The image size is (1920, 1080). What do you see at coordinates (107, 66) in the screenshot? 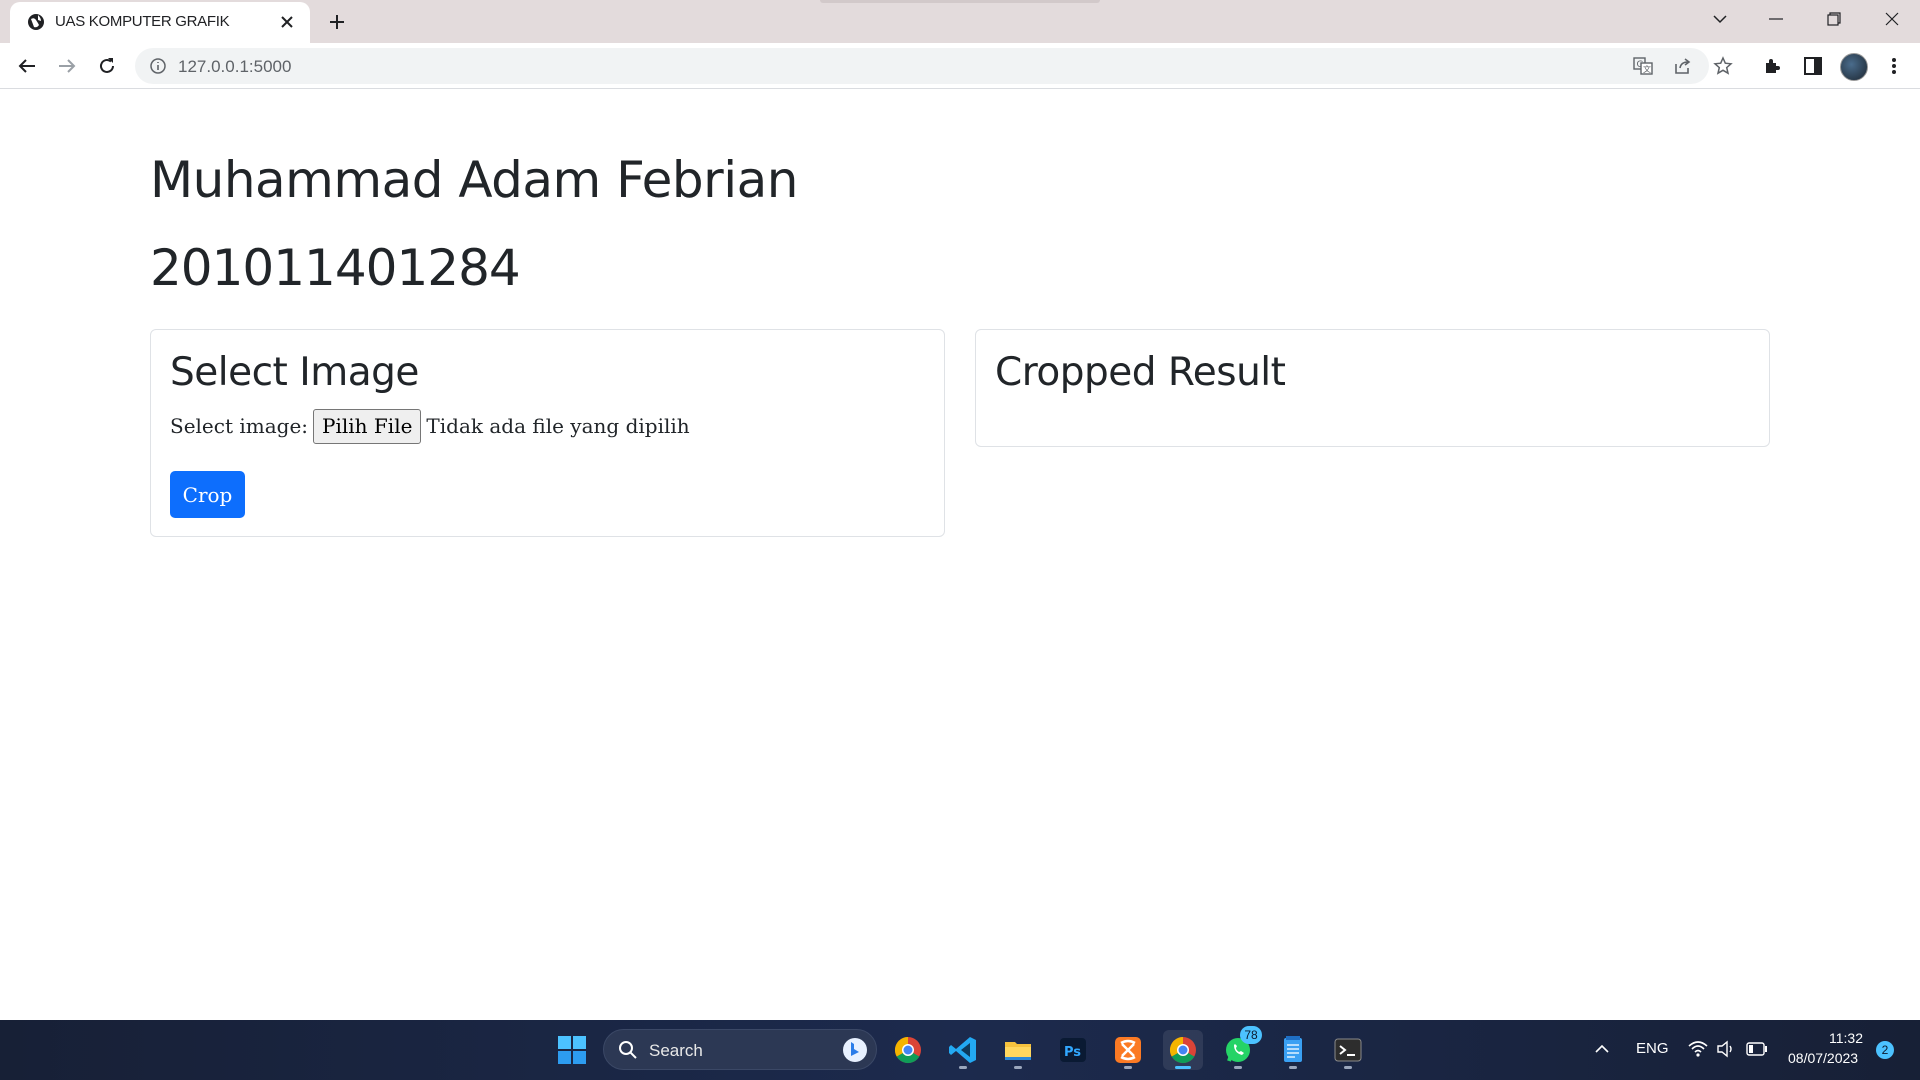
I see `reload-icon` at bounding box center [107, 66].